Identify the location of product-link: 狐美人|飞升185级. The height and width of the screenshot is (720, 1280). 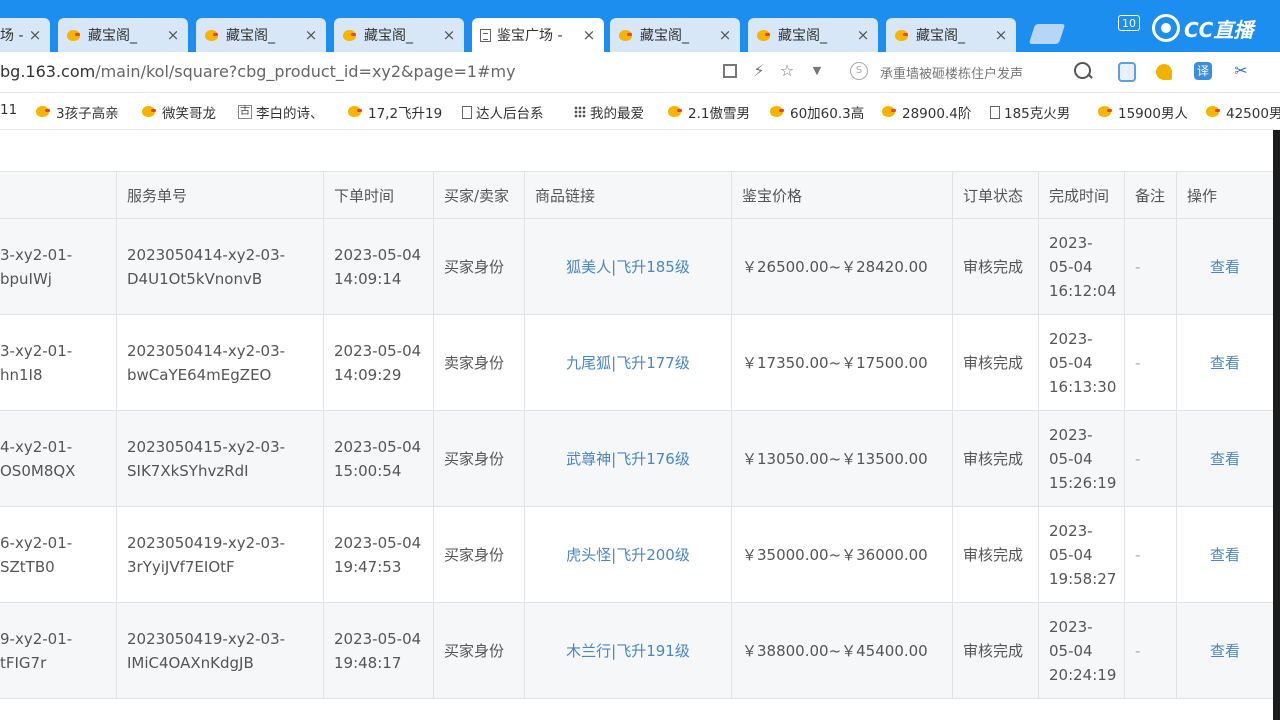
(628, 267).